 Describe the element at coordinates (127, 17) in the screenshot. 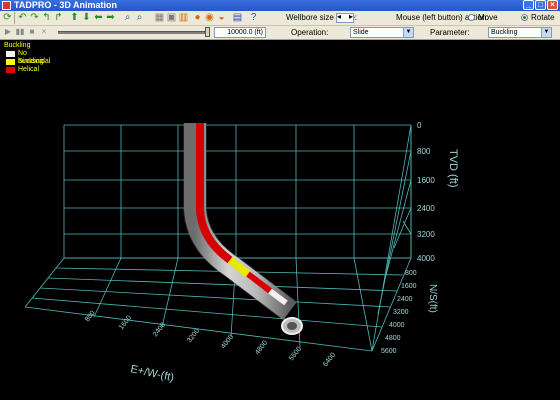

I see `zoom-in-icon: ⌕` at that location.